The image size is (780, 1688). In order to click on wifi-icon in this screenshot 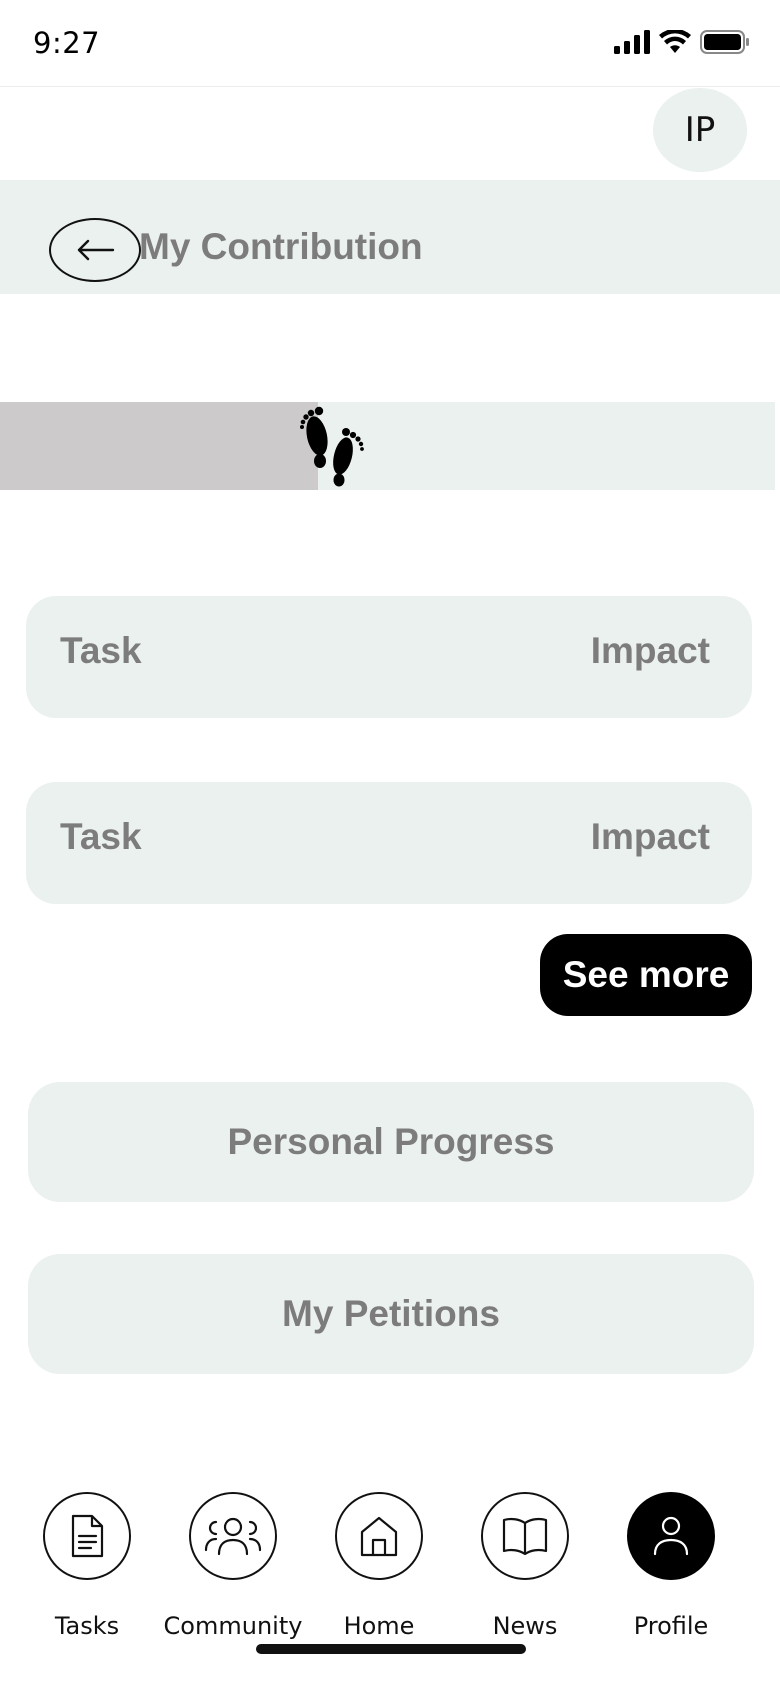, I will do `click(675, 41)`.